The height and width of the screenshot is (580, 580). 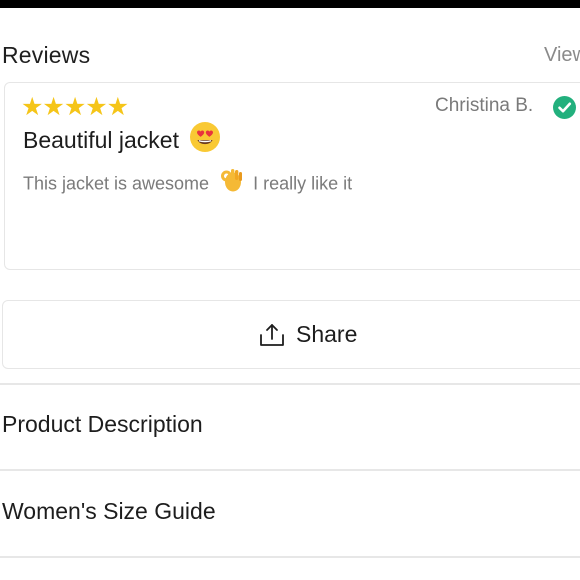 I want to click on accordion-product-description: Product Description, so click(x=291, y=423).